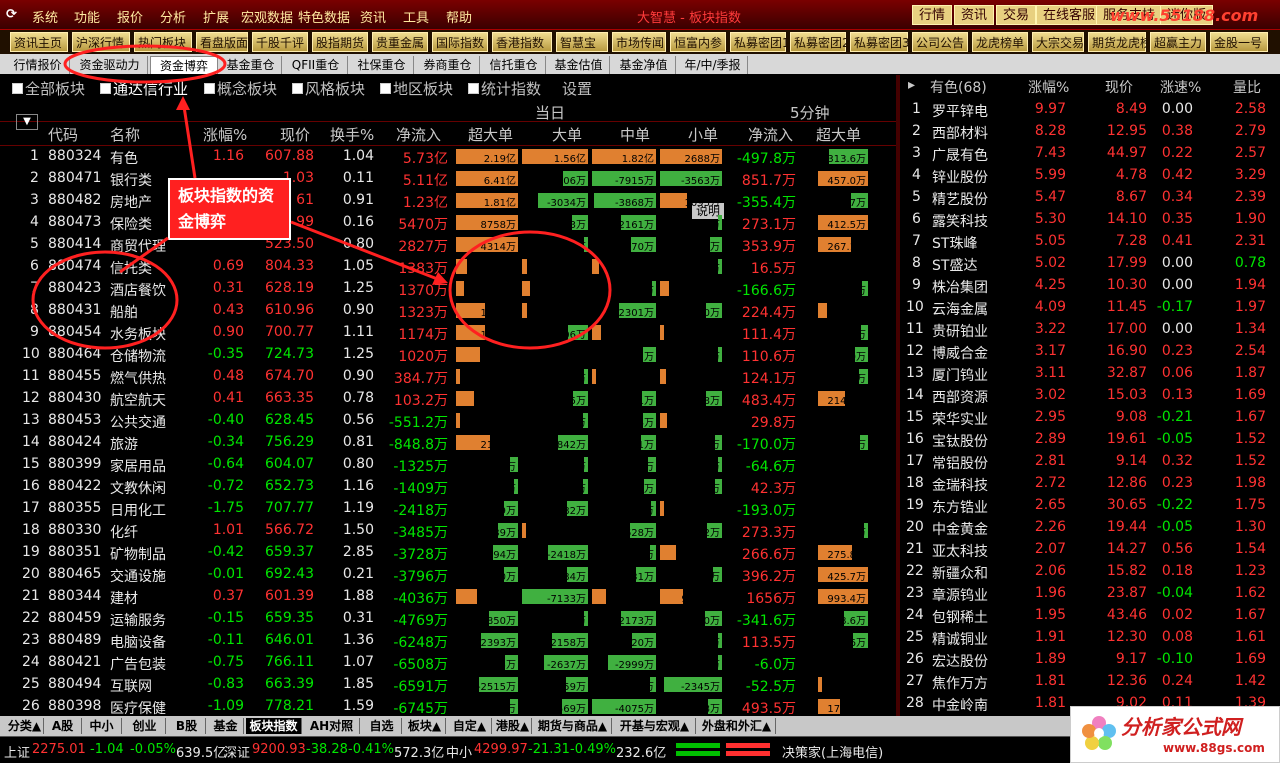  What do you see at coordinates (340, 42) in the screenshot?
I see `func-button-5: 股指期货` at bounding box center [340, 42].